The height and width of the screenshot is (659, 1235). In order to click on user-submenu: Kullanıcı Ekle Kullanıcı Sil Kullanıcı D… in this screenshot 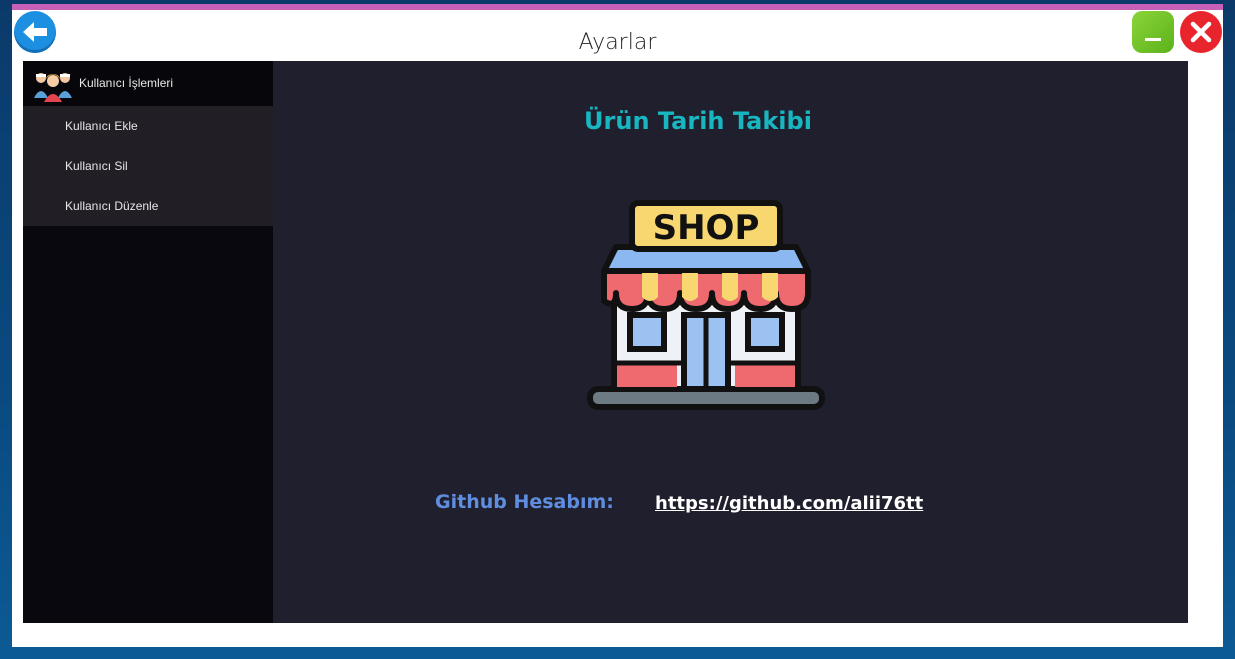, I will do `click(148, 166)`.